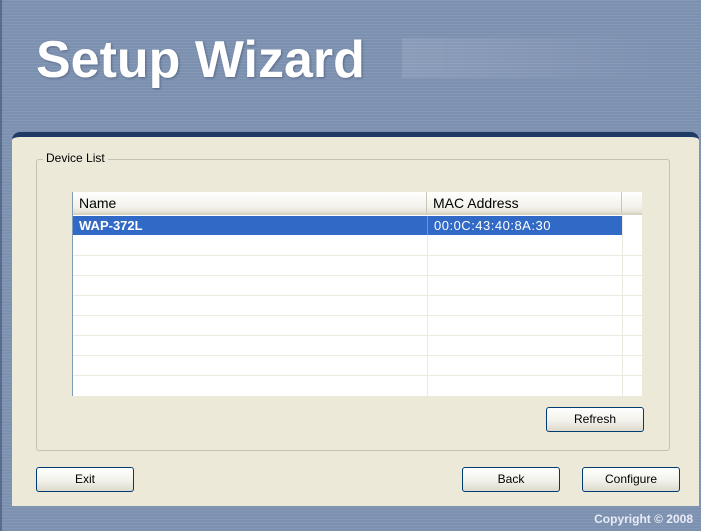 This screenshot has width=701, height=531. What do you see at coordinates (643, 519) in the screenshot?
I see `copyright-text: Copyright © 2008` at bounding box center [643, 519].